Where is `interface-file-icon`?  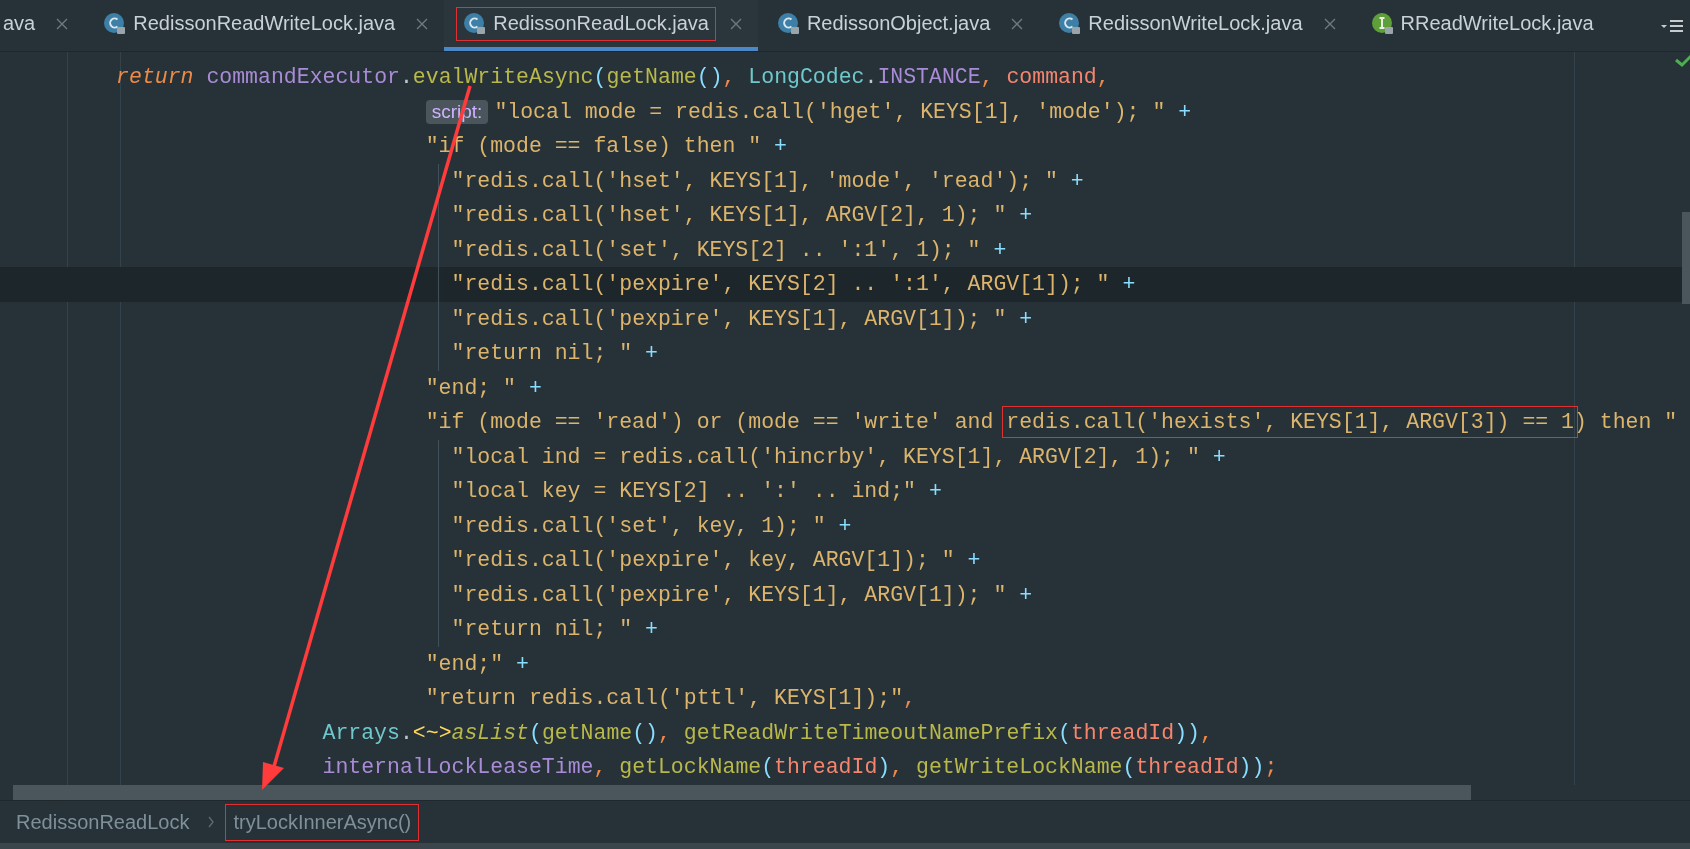 interface-file-icon is located at coordinates (1382, 23).